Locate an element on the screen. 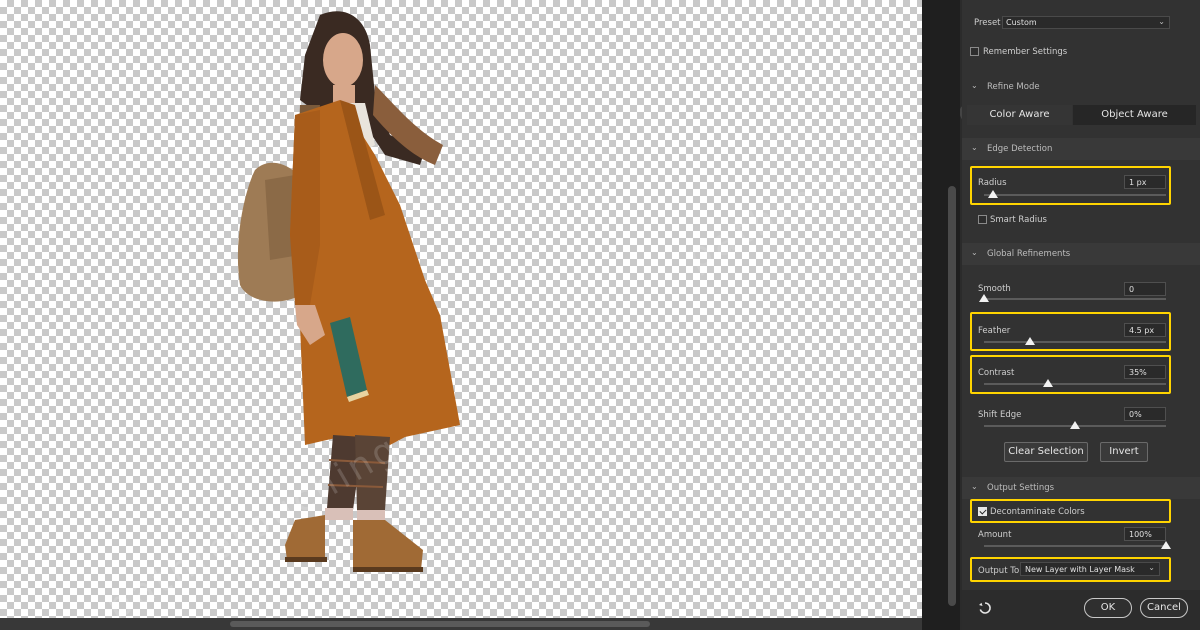 The image size is (1200, 630). section-title: Output Settings is located at coordinates (1021, 488).